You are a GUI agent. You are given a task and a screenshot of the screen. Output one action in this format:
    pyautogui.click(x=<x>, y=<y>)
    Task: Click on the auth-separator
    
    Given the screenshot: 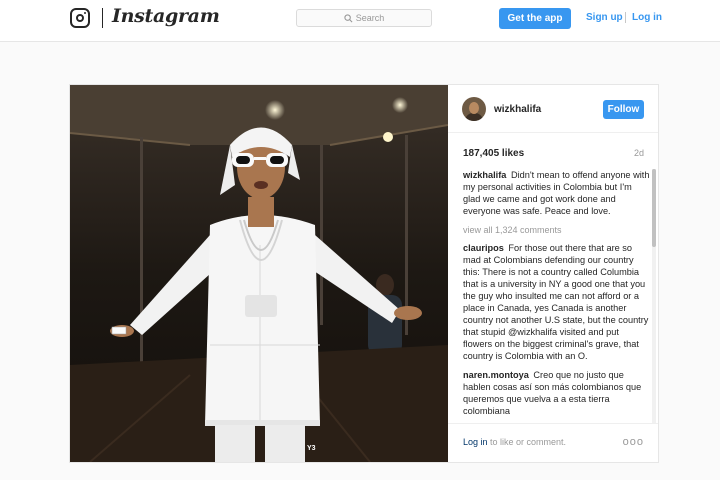 What is the action you would take?
    pyautogui.click(x=625, y=17)
    